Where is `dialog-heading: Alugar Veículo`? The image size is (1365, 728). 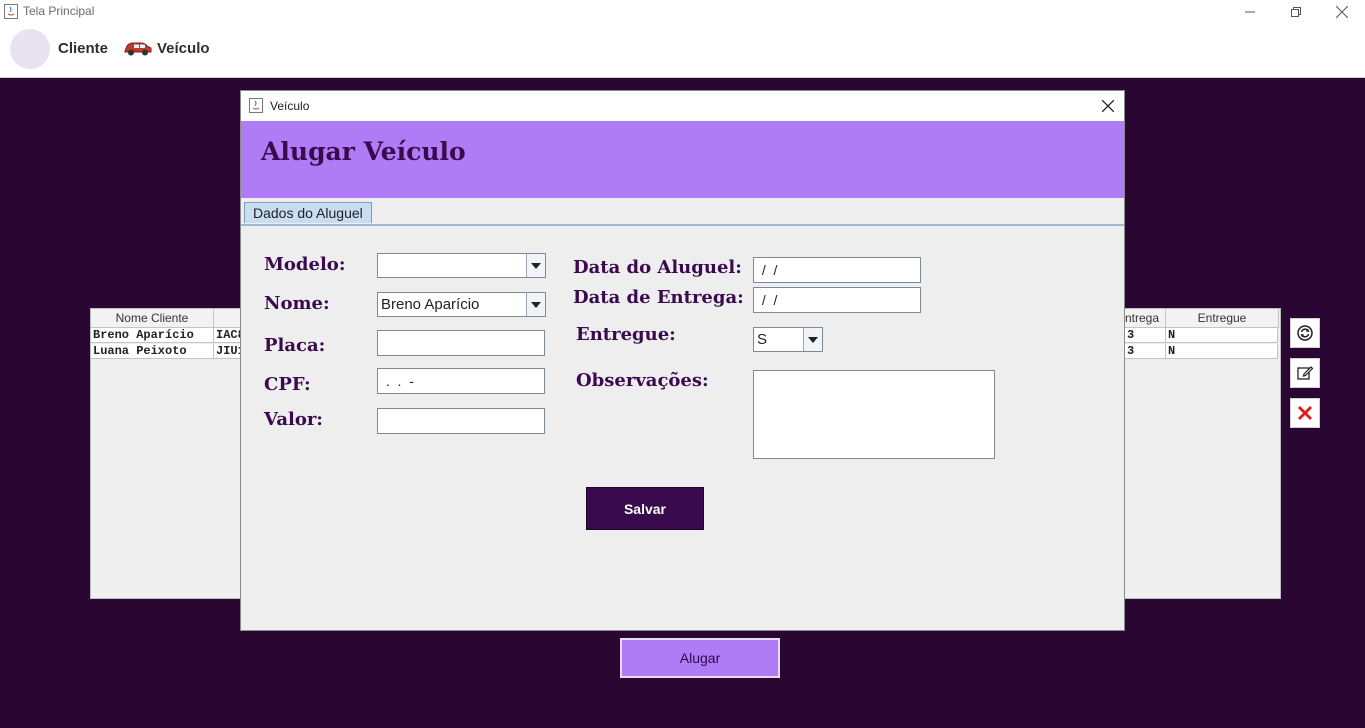
dialog-heading: Alugar Veículo is located at coordinates (363, 151).